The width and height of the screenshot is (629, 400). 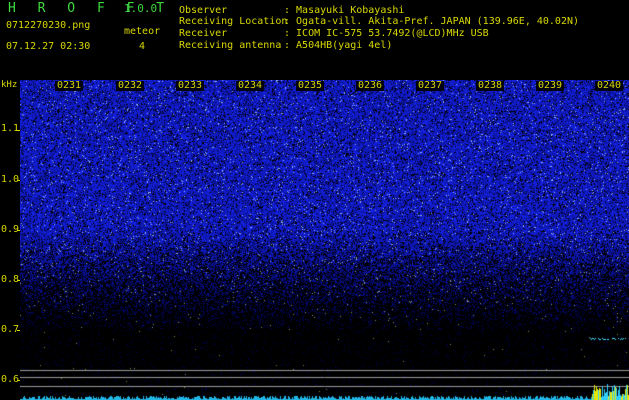 I want to click on meteor-count: 4, so click(x=142, y=46).